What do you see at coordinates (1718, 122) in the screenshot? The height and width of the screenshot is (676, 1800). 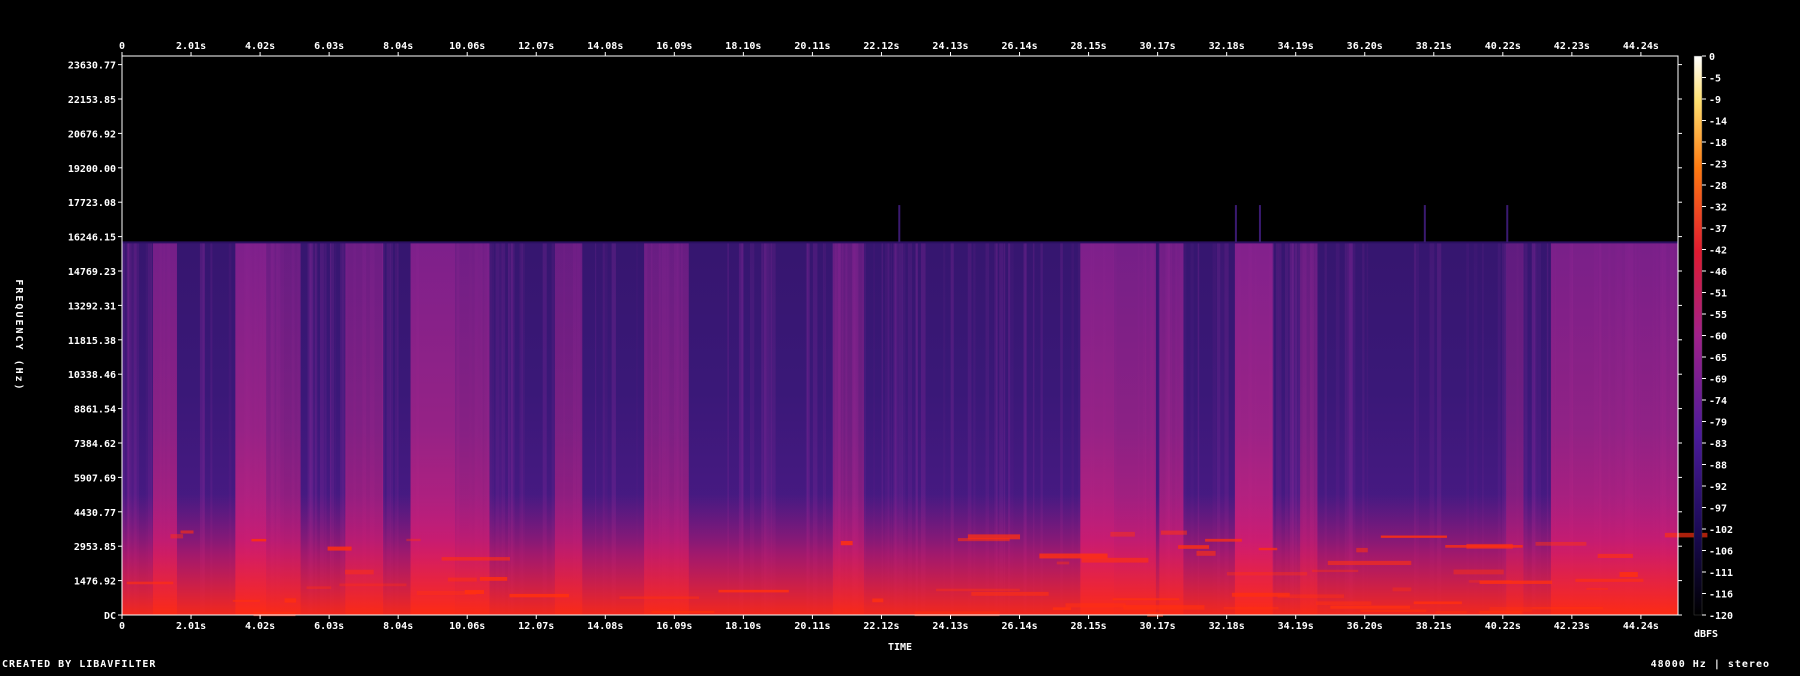 I see `colorbar-tick-label: -14` at bounding box center [1718, 122].